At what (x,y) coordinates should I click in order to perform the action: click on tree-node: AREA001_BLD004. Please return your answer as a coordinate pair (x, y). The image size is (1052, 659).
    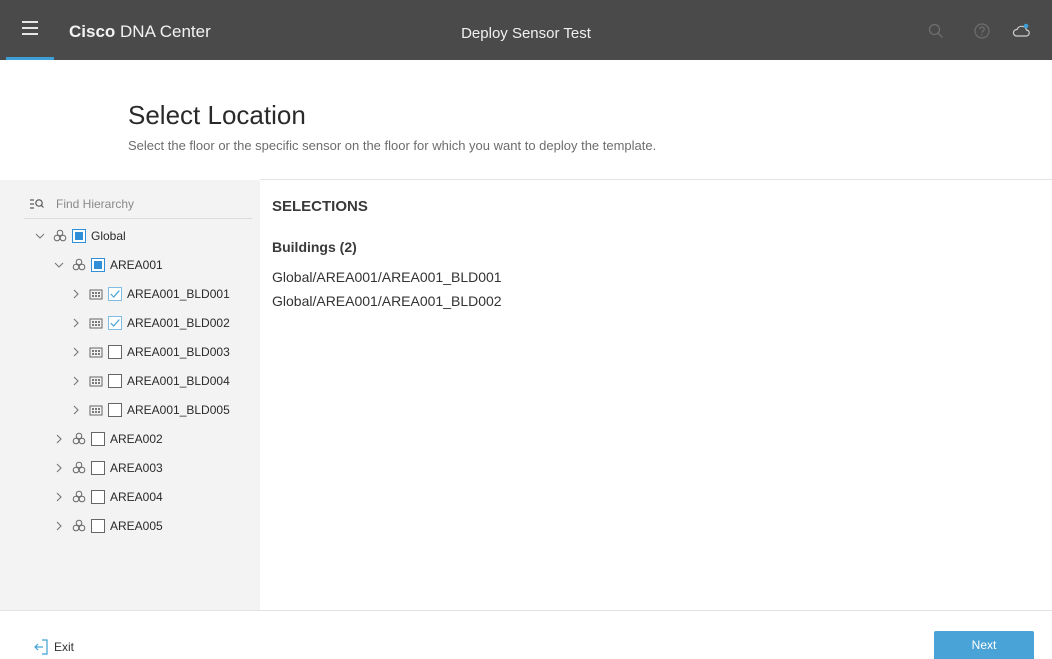
    Looking at the image, I should click on (150, 381).